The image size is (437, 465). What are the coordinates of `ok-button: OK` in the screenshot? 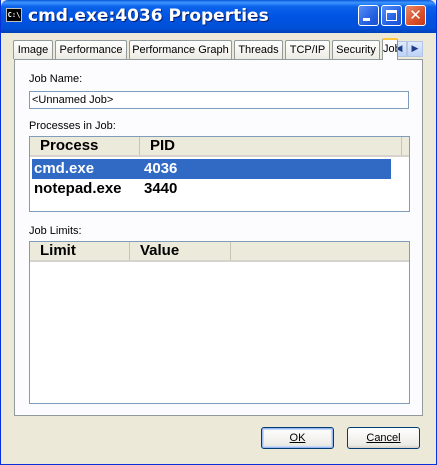 It's located at (297, 438).